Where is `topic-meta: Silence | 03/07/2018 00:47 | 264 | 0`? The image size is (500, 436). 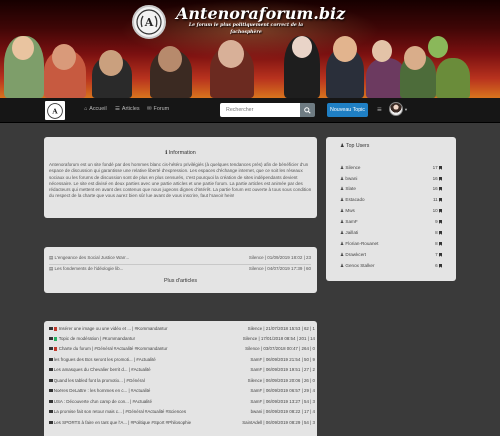
topic-meta: Silence | 03/07/2018 00:47 | 264 | 0 is located at coordinates (280, 348).